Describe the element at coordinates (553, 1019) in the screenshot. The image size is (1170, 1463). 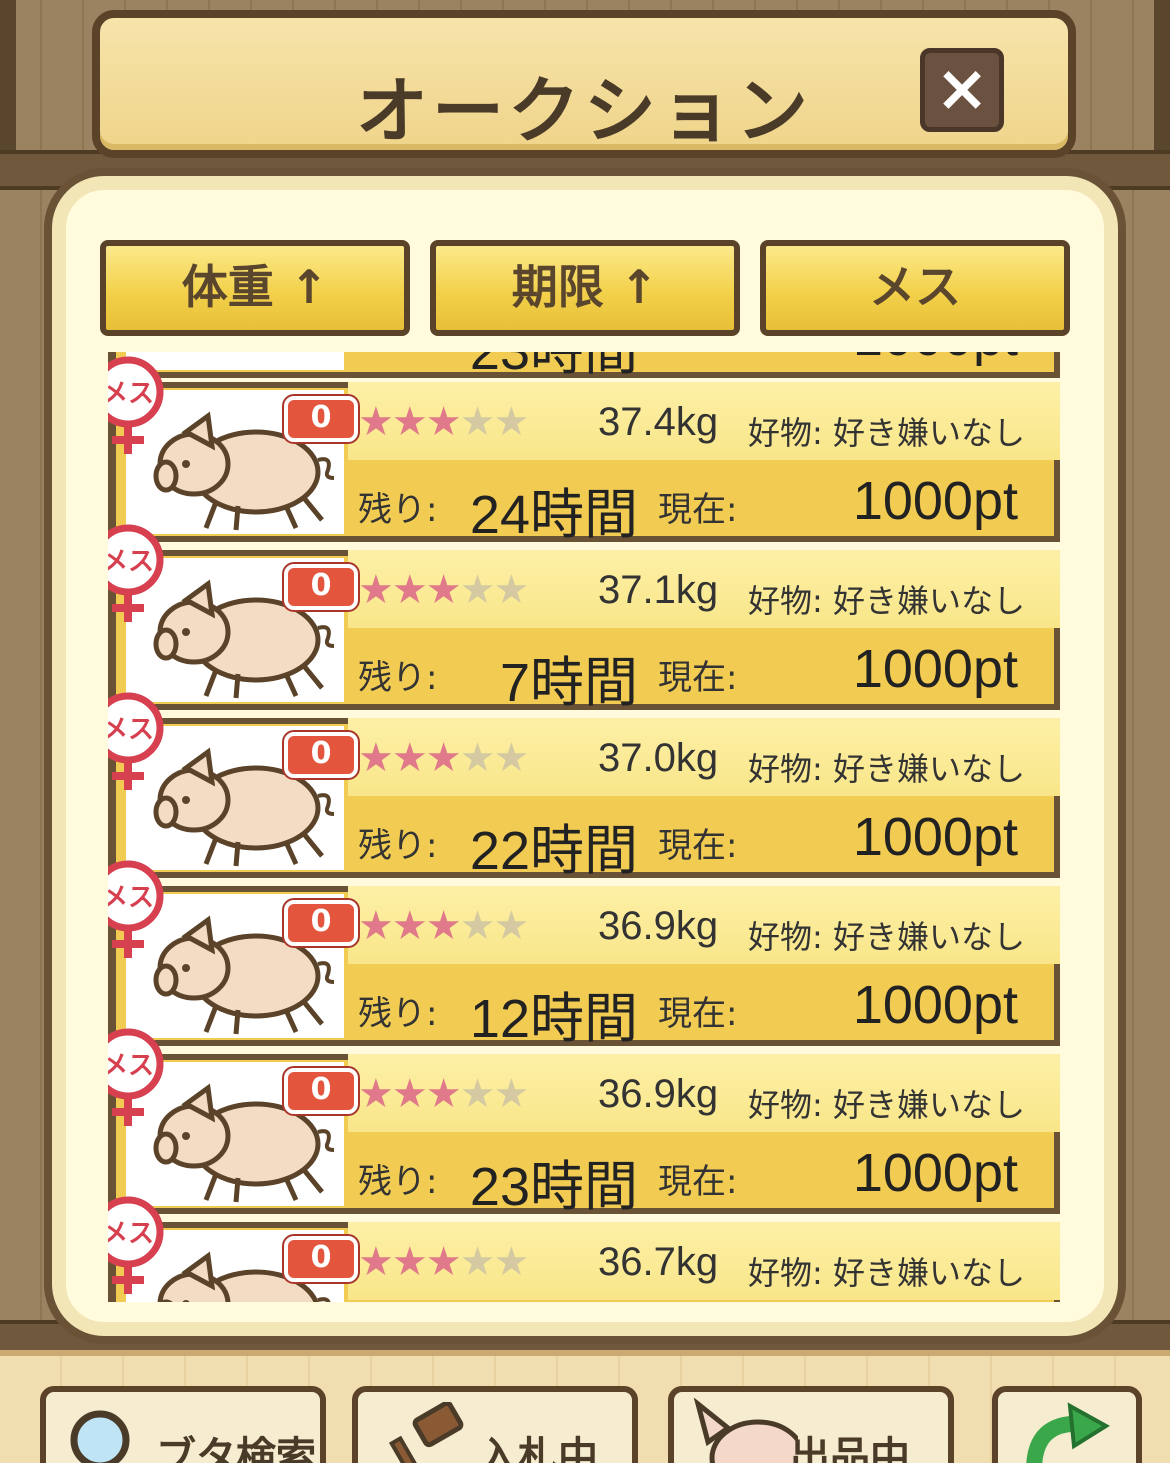
I see `remaining-time: 12時間` at that location.